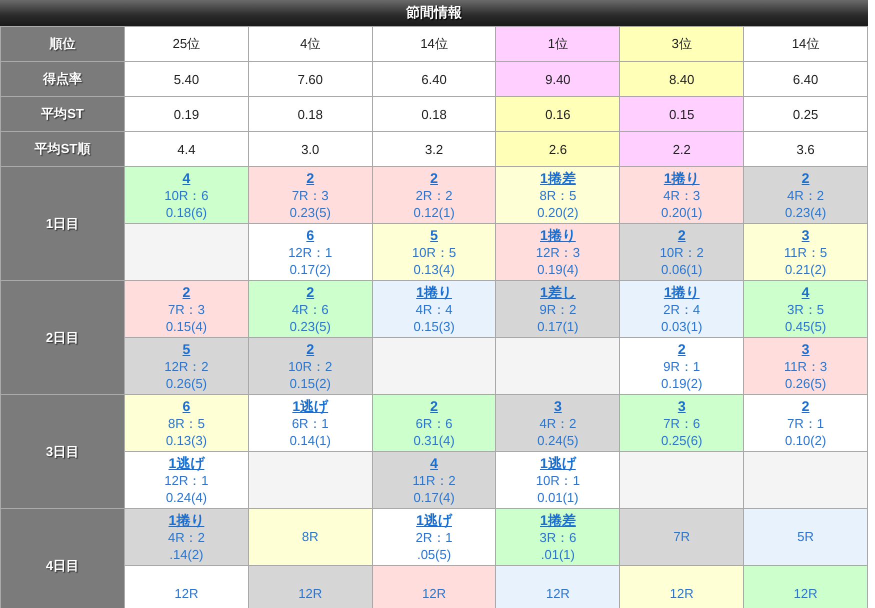 Image resolution: width=875 pixels, height=608 pixels. I want to click on start-timing: .01(1), so click(557, 554).